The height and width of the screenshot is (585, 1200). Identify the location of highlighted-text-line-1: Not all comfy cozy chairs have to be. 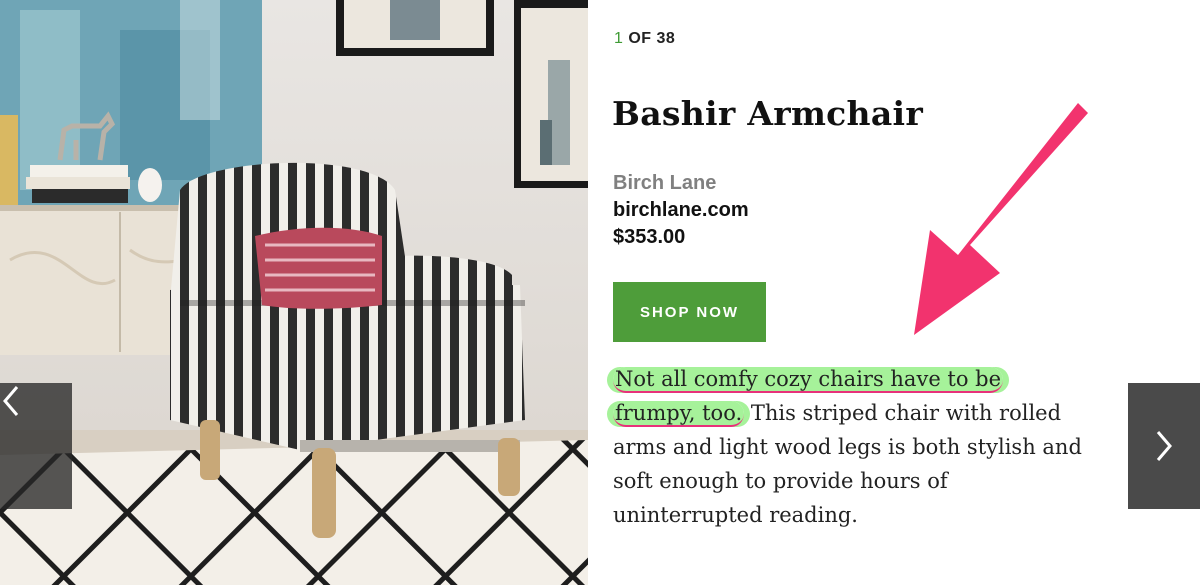
(808, 380).